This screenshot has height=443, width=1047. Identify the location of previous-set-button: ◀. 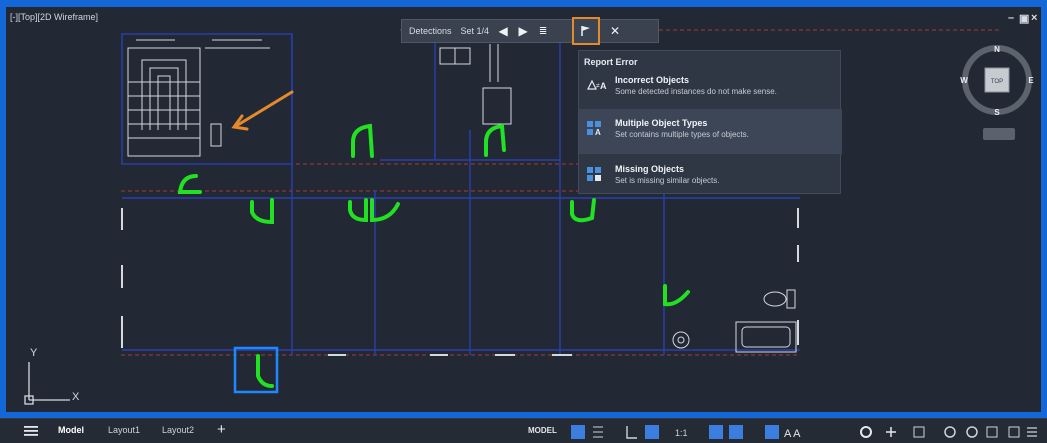
(503, 31).